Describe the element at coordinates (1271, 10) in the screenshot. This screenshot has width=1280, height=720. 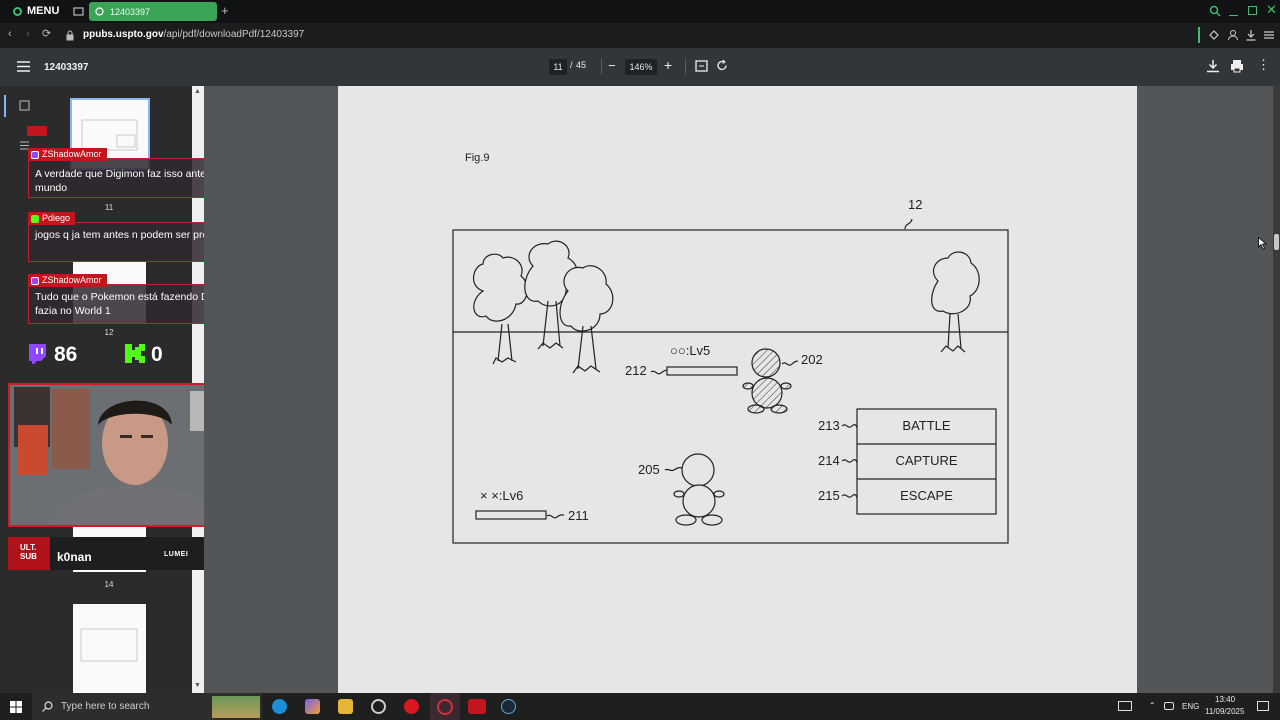
I see `close-window-icon: ✕` at that location.